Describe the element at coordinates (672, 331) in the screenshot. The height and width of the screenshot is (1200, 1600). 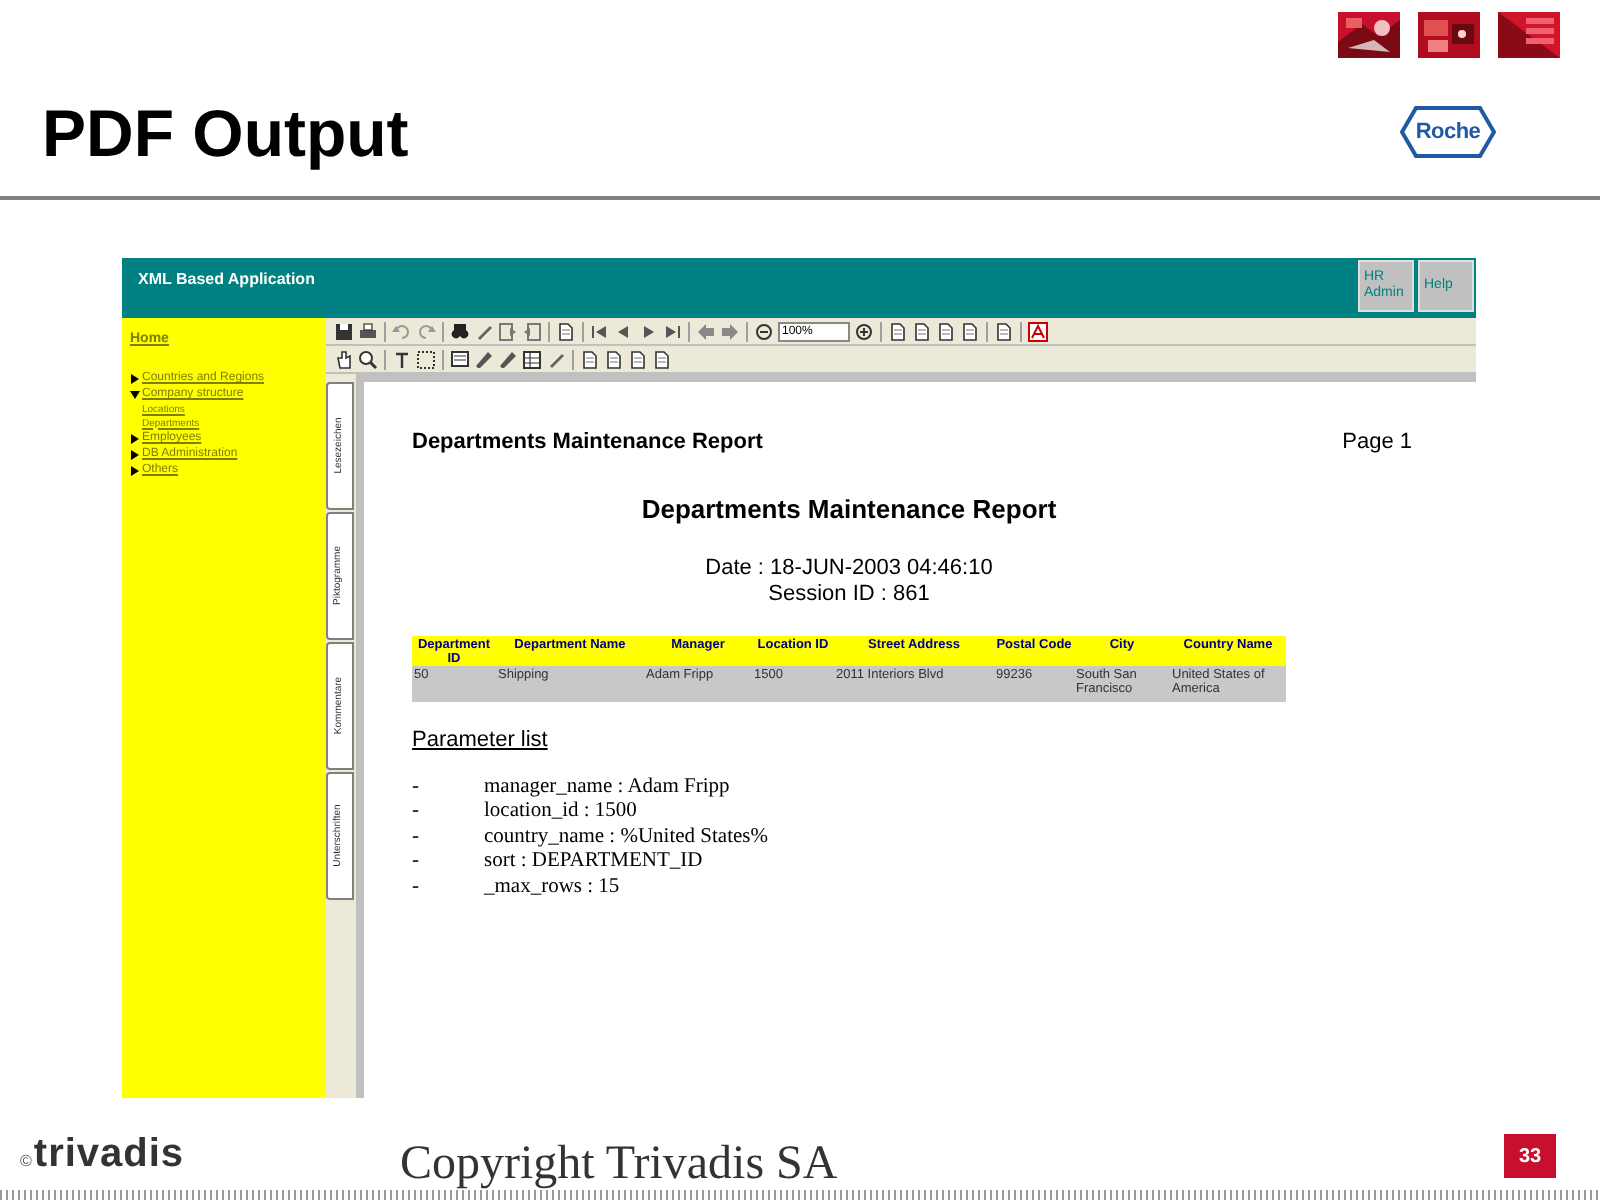
I see `last-page-icon` at that location.